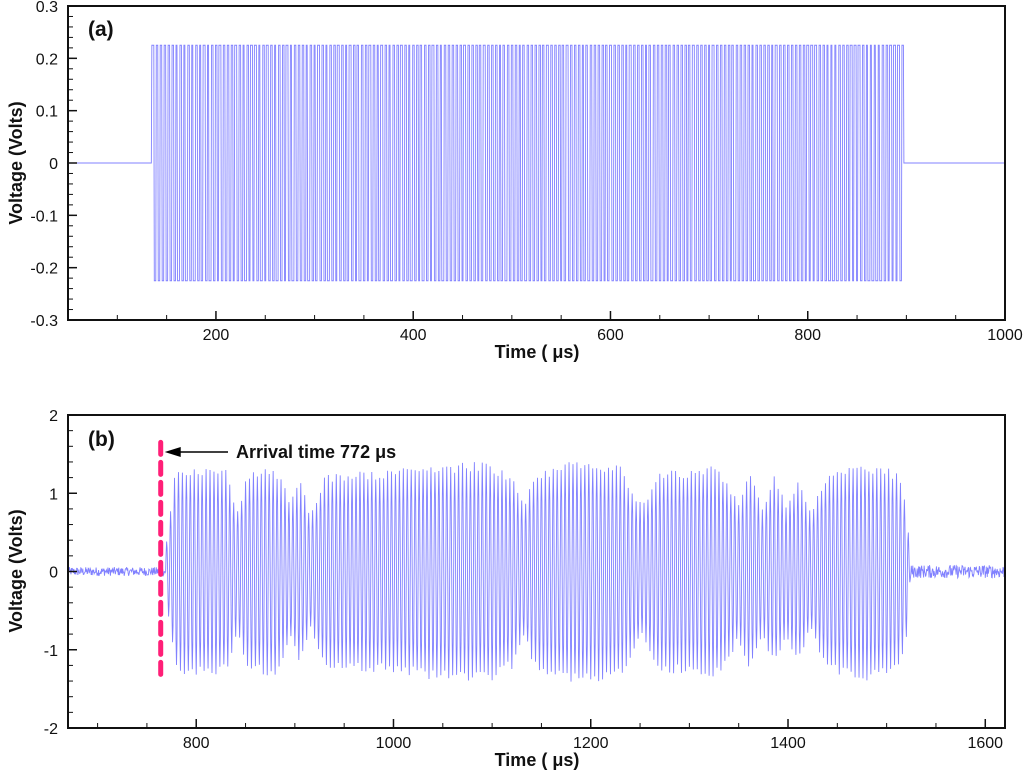 Image resolution: width=1024 pixels, height=772 pixels. Describe the element at coordinates (788, 743) in the screenshot. I see `x-tick-label: 1400` at that location.